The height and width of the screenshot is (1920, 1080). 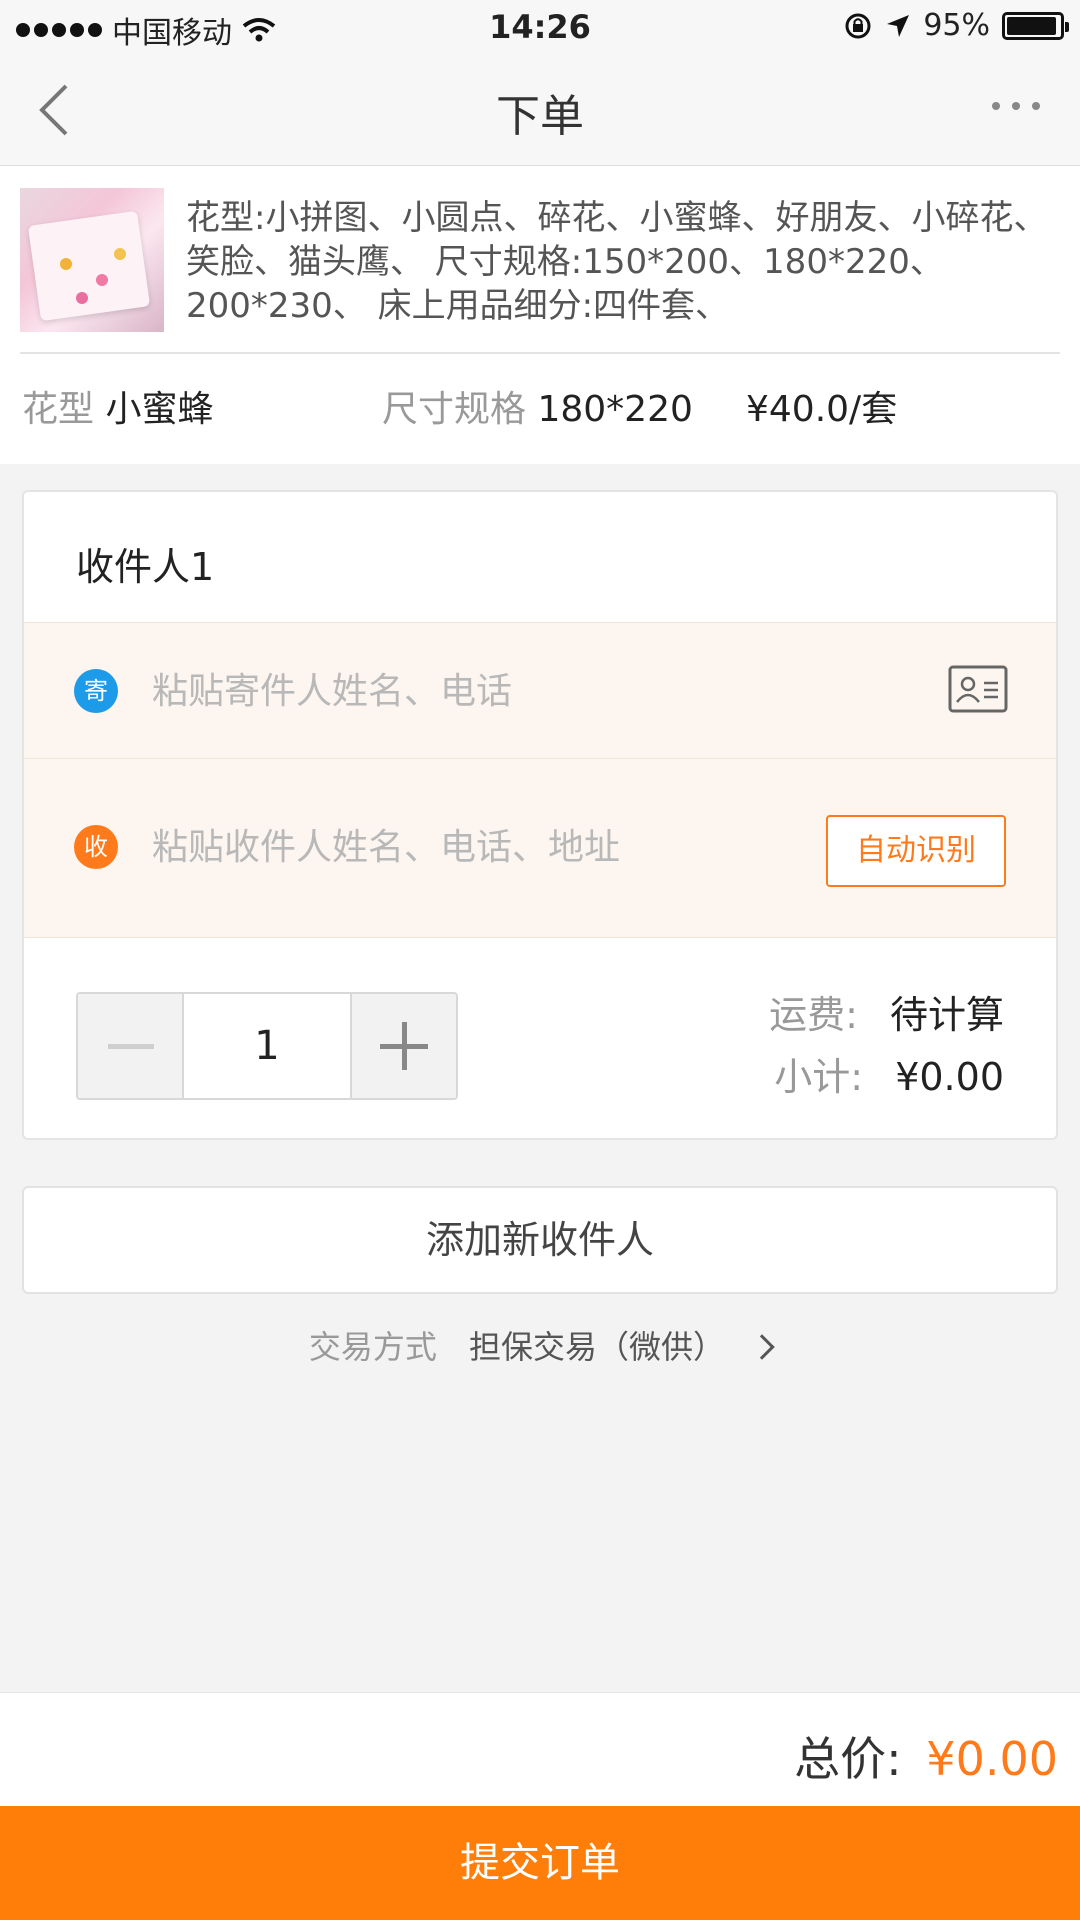 I want to click on status-bar: 中国移动 14:26 95%, so click(x=540, y=27).